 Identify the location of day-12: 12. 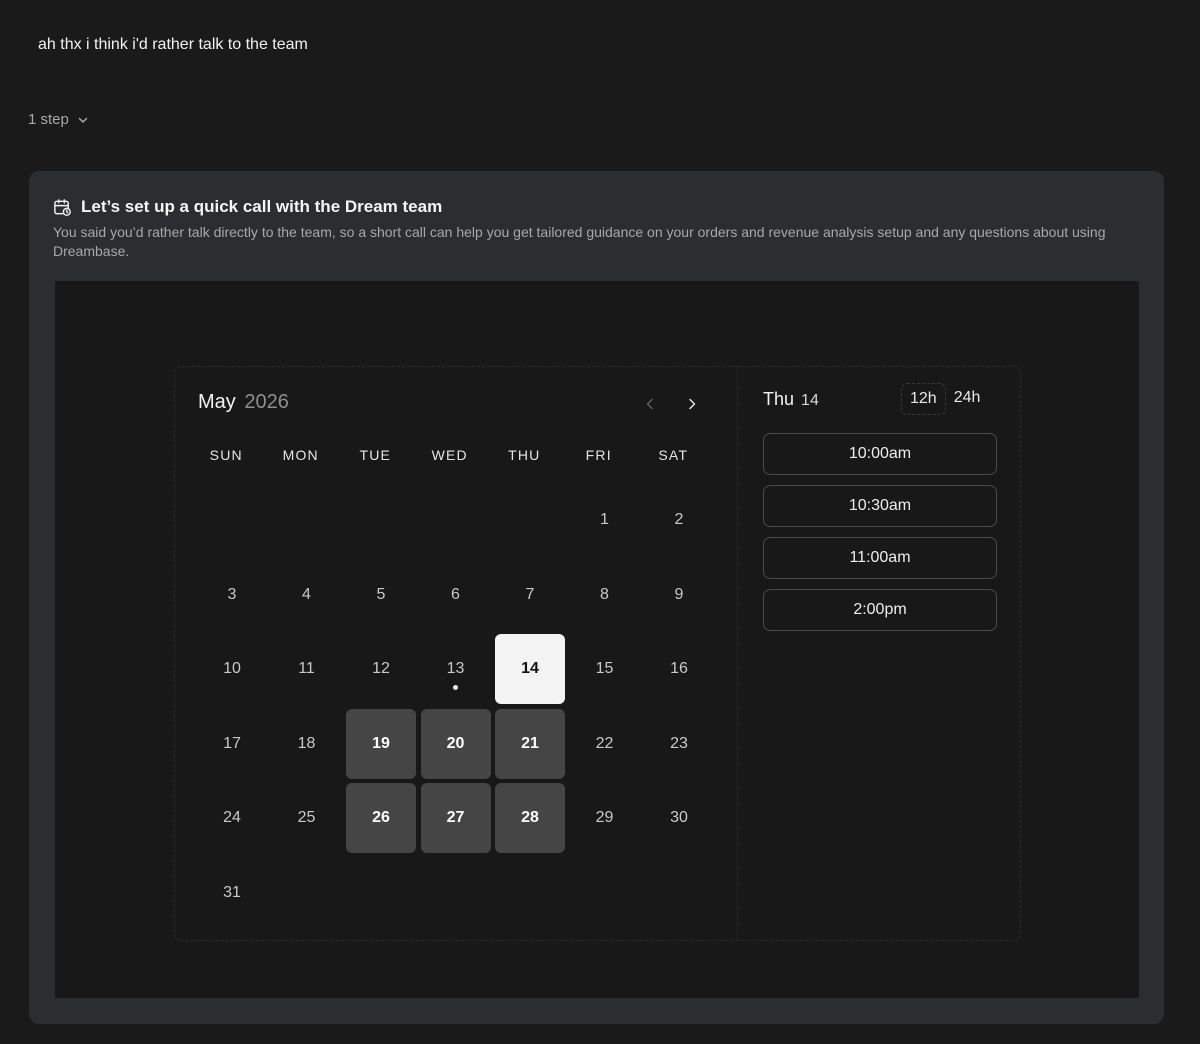
(381, 669).